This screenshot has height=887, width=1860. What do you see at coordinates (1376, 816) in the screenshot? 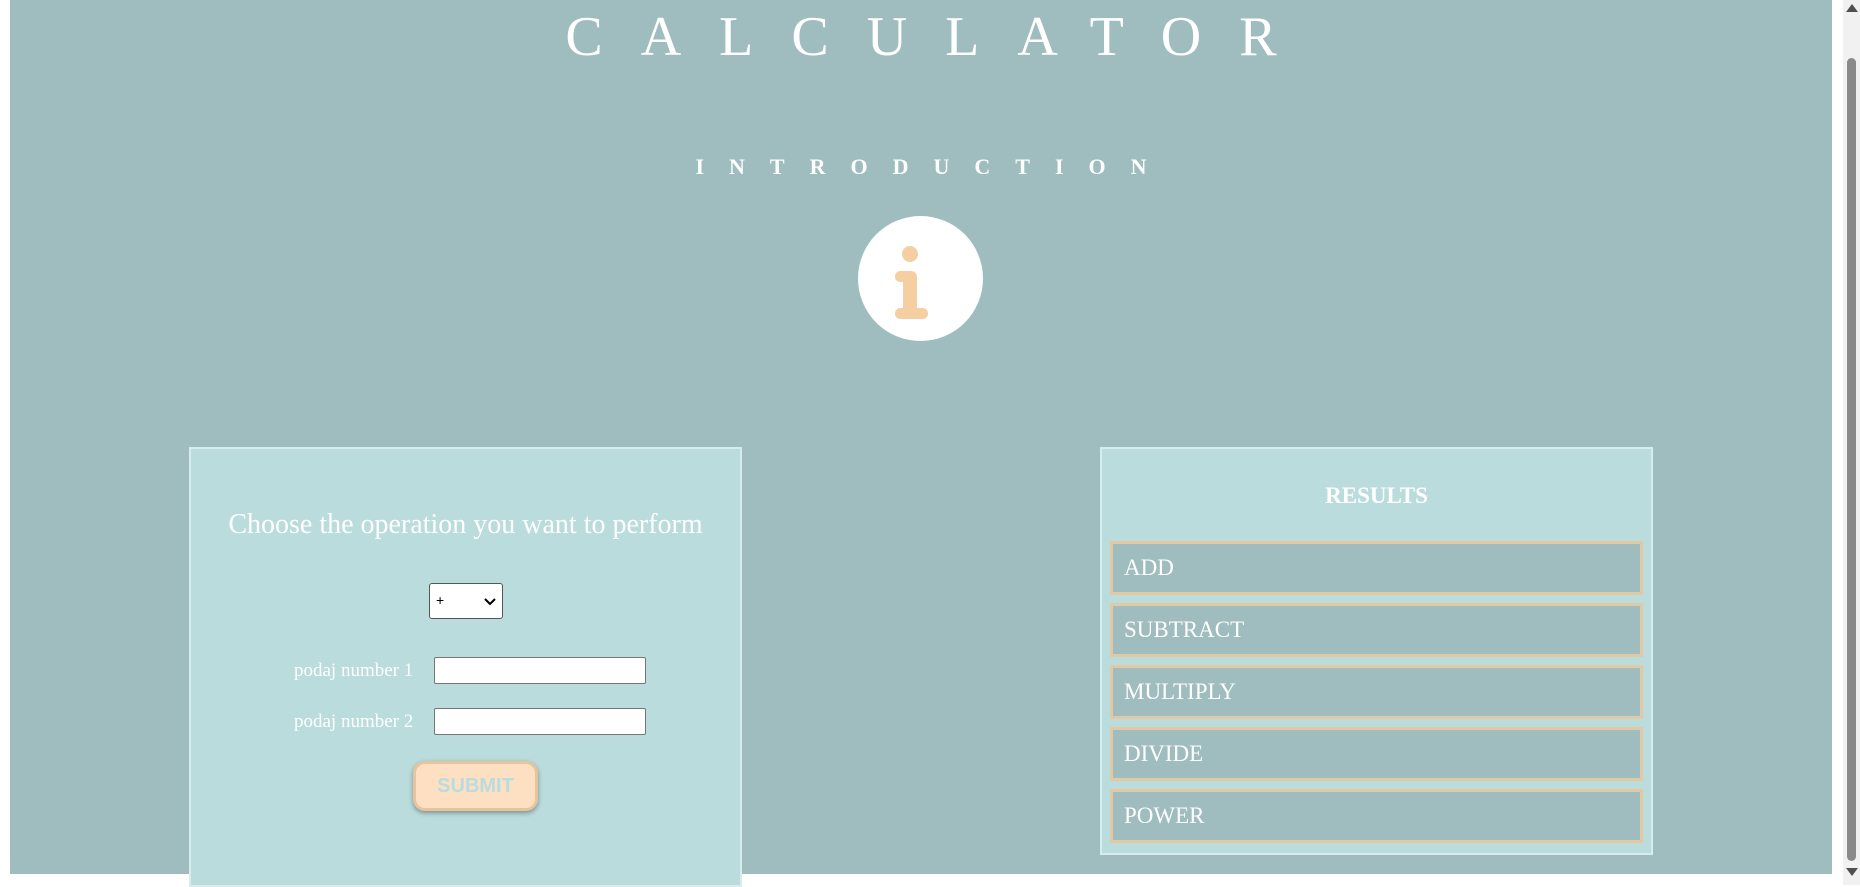
I see `result-power: POWER` at bounding box center [1376, 816].